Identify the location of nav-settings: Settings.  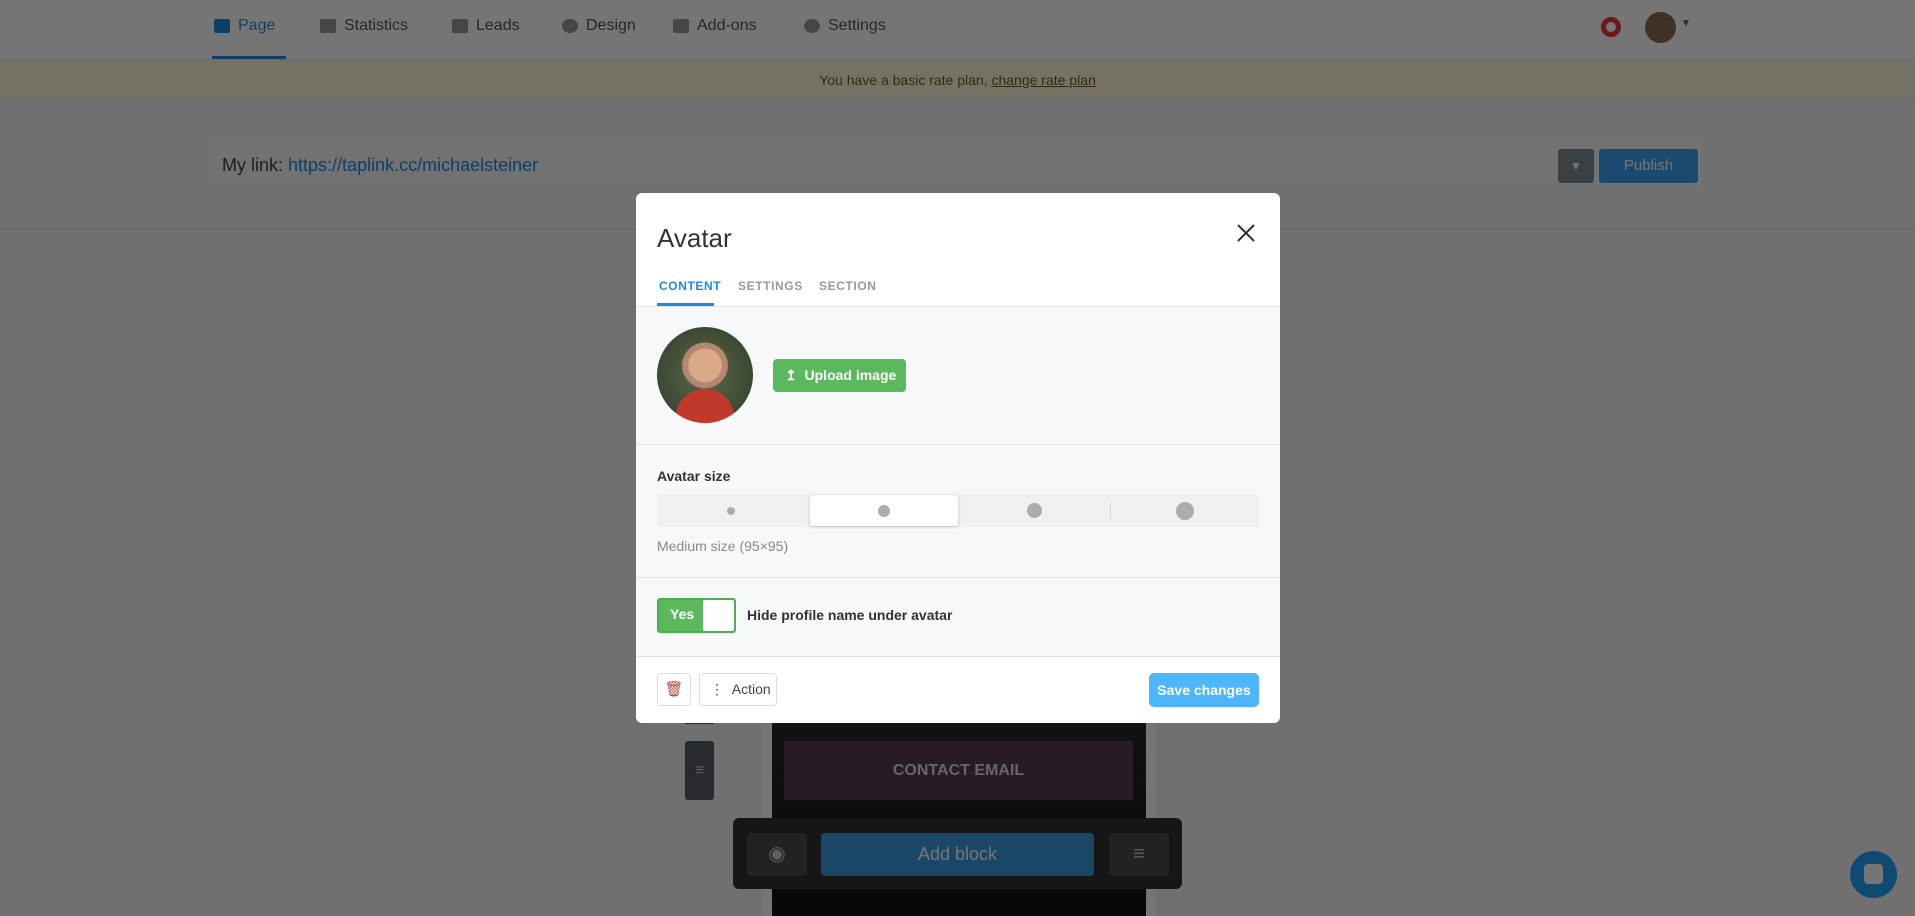
(845, 26).